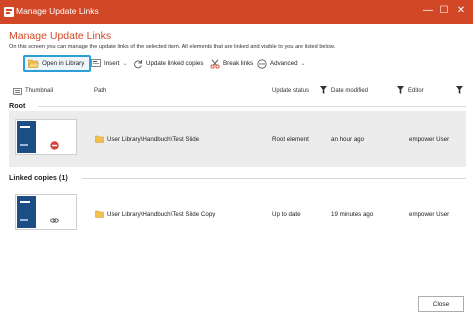 The height and width of the screenshot is (313, 473). I want to click on update-linked-copies-label: Update linked copies, so click(175, 63).